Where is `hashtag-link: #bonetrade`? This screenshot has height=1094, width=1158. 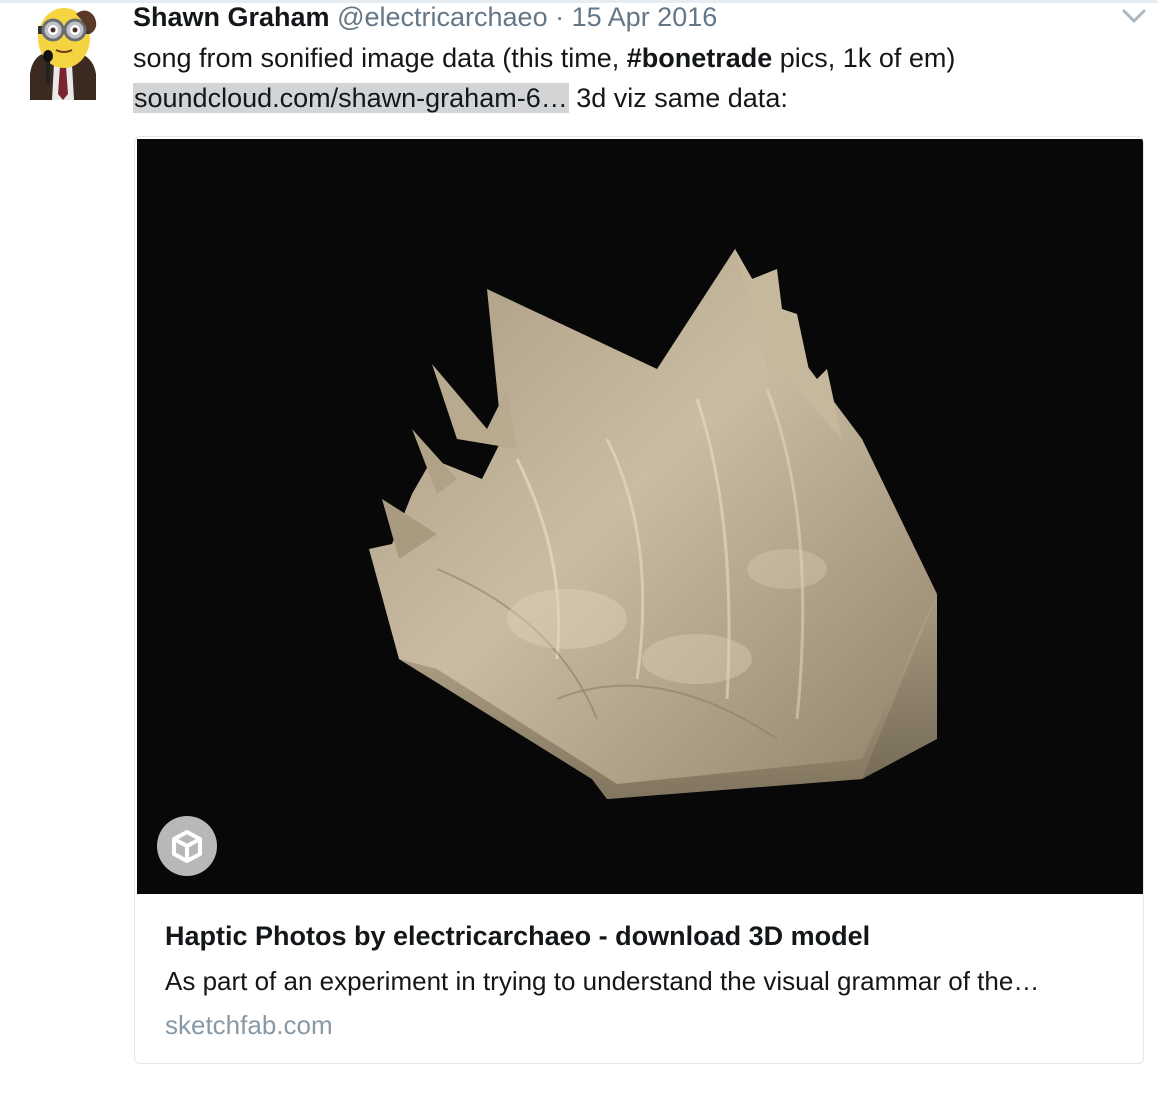 hashtag-link: #bonetrade is located at coordinates (700, 58).